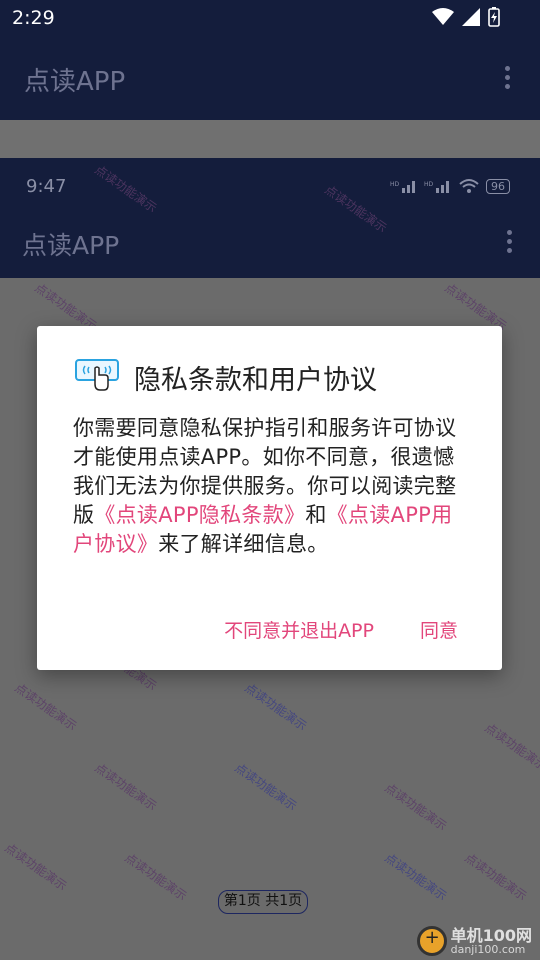 The image size is (540, 960). What do you see at coordinates (270, 185) in the screenshot?
I see `inner-status-bar: 9:47 HD HD 96` at bounding box center [270, 185].